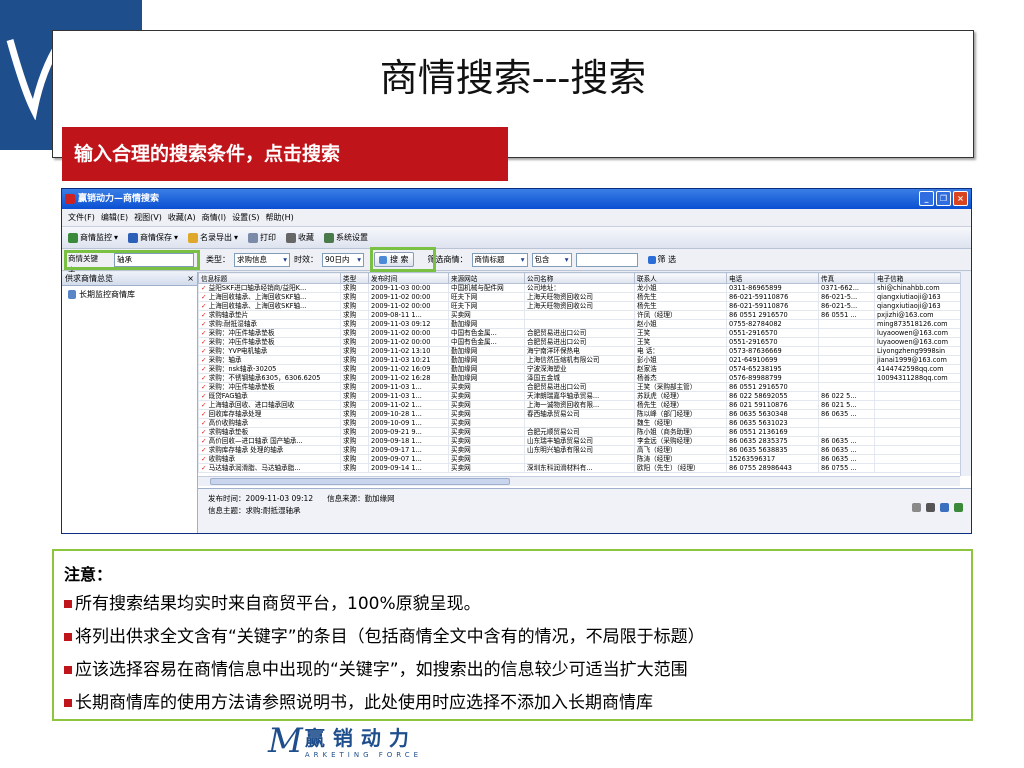 The image size is (1024, 768). Describe the element at coordinates (228, 315) in the screenshot. I see `cell-text: 求购轴承垫片` at that location.